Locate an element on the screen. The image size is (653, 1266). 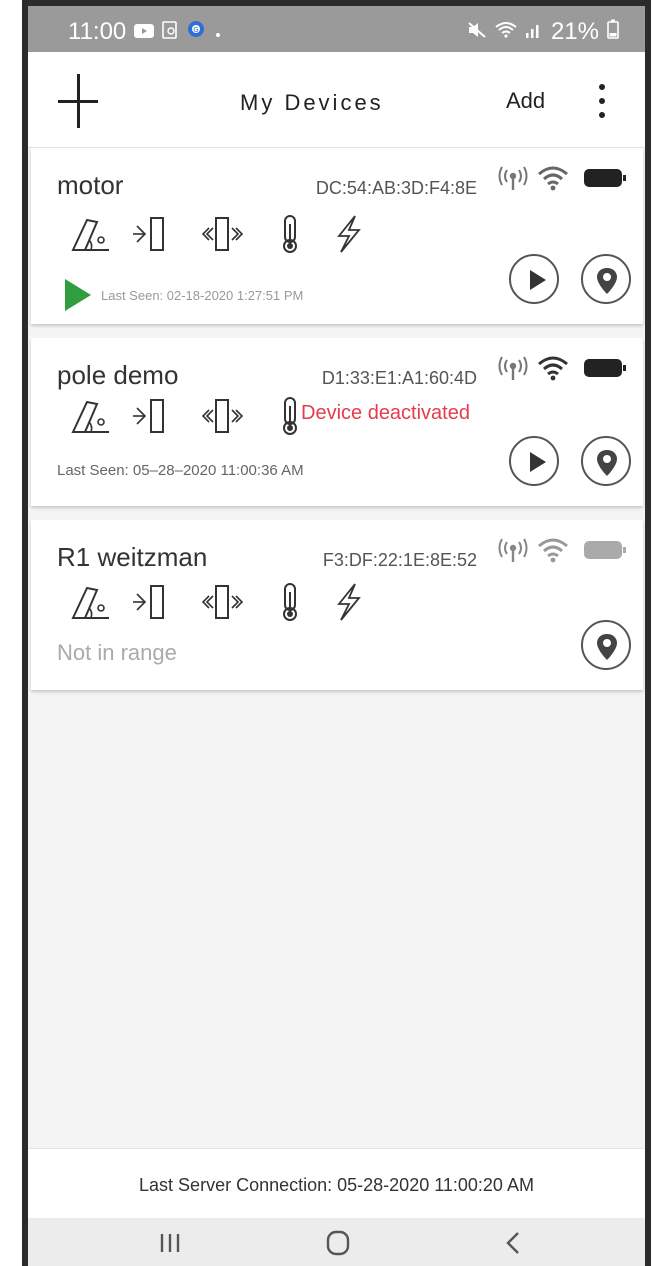
not-in-range-text: Not in range is located at coordinates (117, 652).